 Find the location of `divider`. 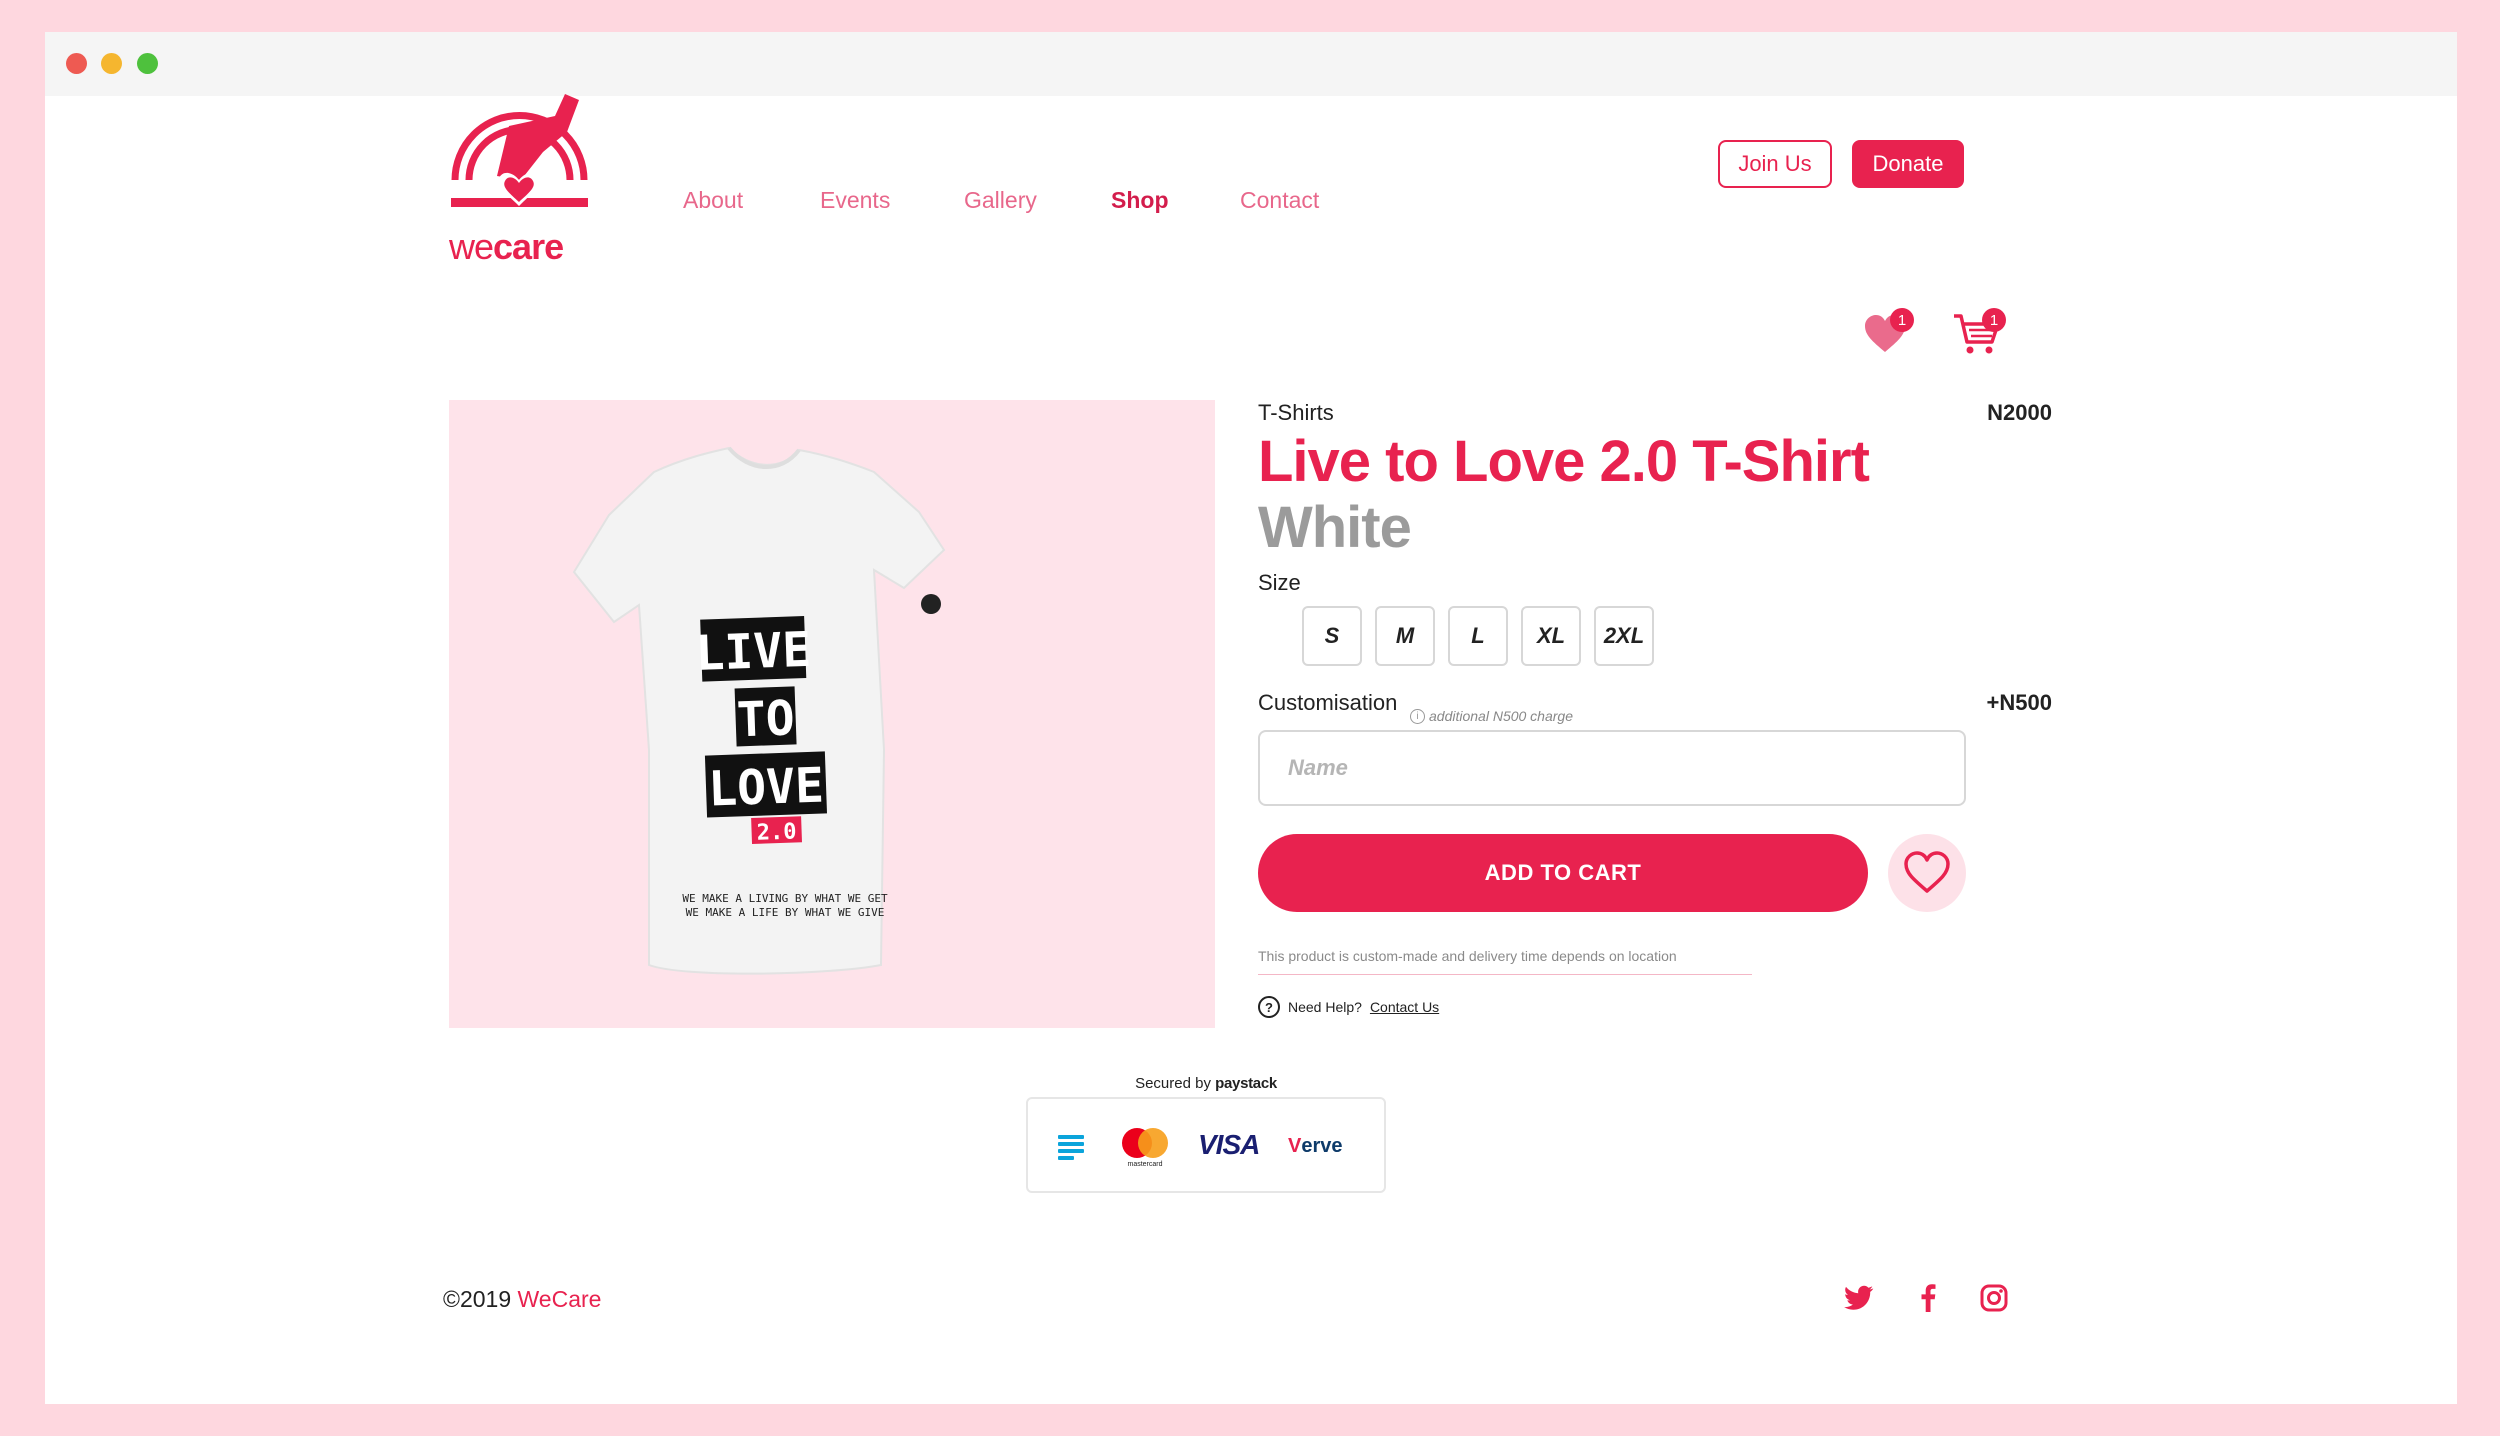

divider is located at coordinates (1505, 974).